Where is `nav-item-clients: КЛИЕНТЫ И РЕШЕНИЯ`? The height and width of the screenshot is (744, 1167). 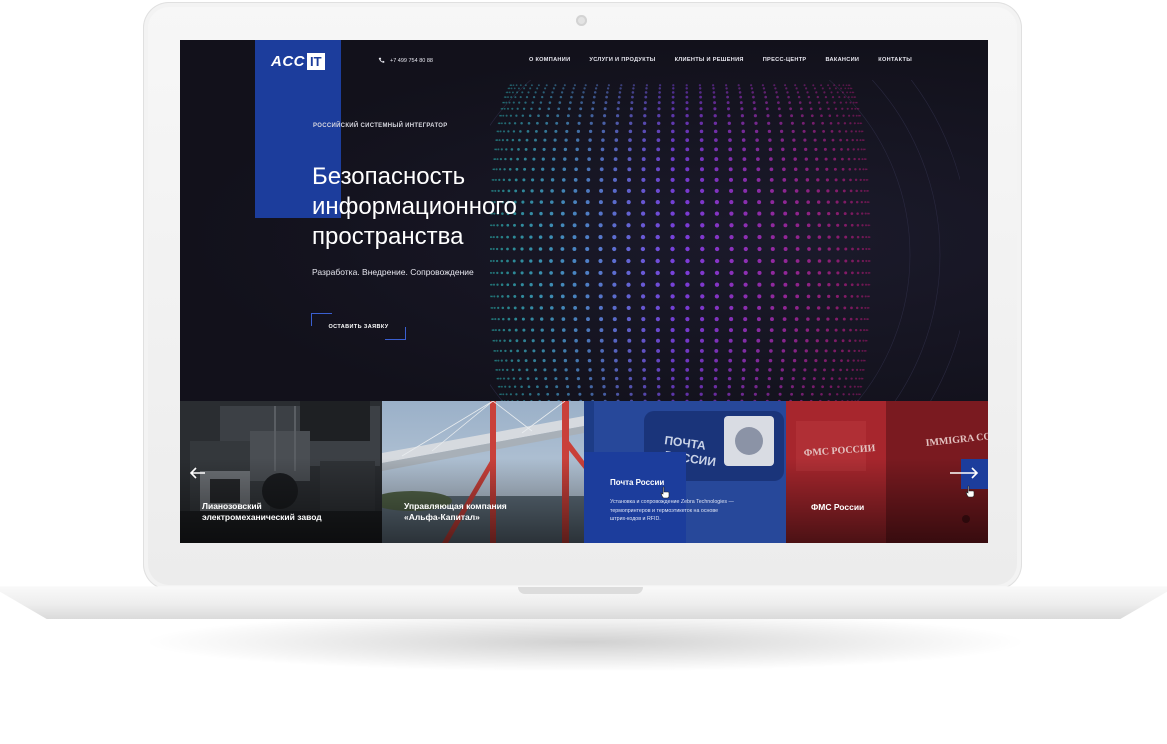
nav-item-clients: КЛИЕНТЫ И РЕШЕНИЯ is located at coordinates (709, 60).